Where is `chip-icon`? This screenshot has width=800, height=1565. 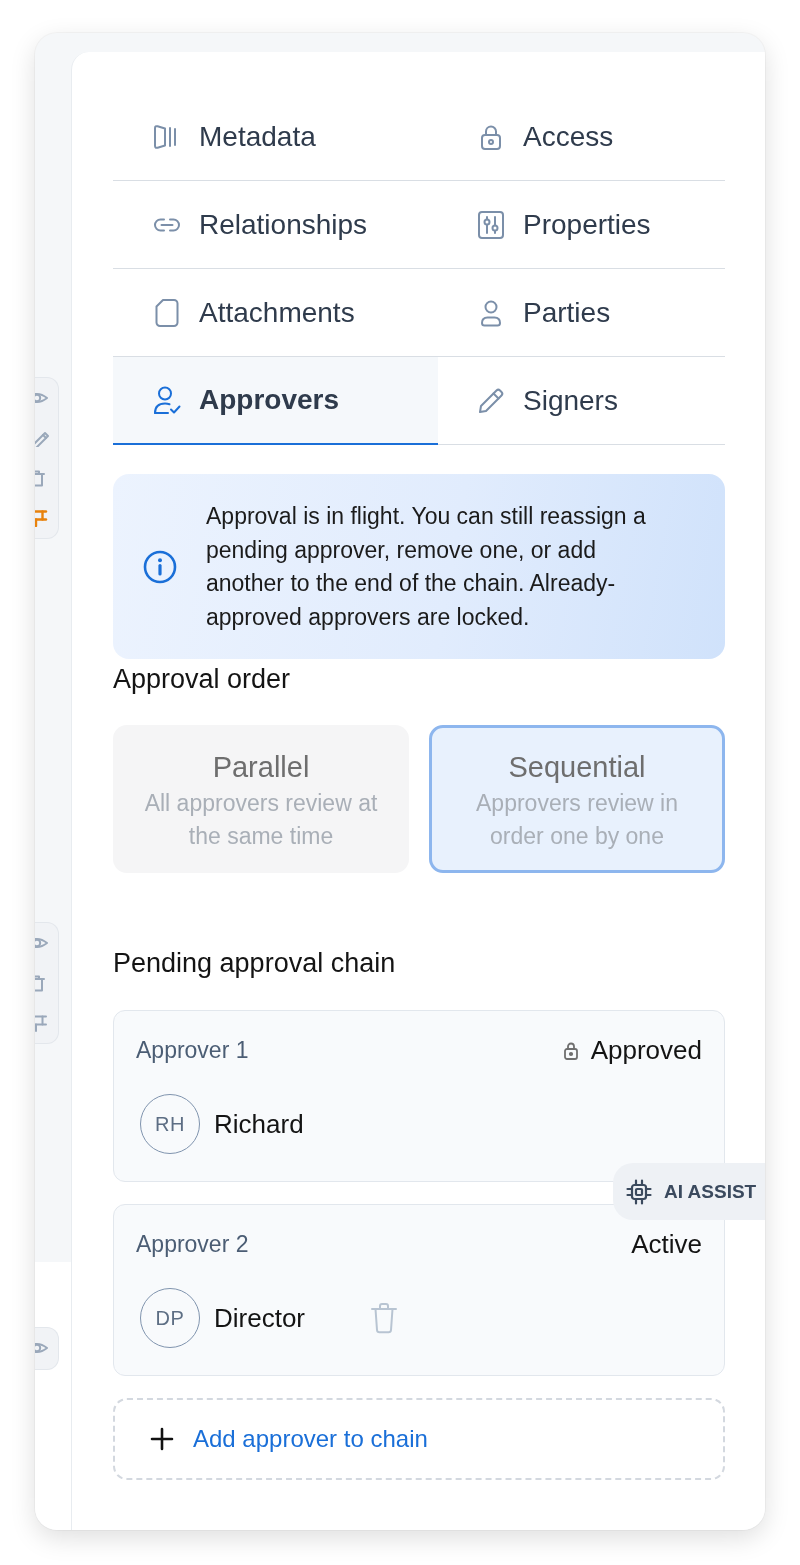
chip-icon is located at coordinates (639, 1191).